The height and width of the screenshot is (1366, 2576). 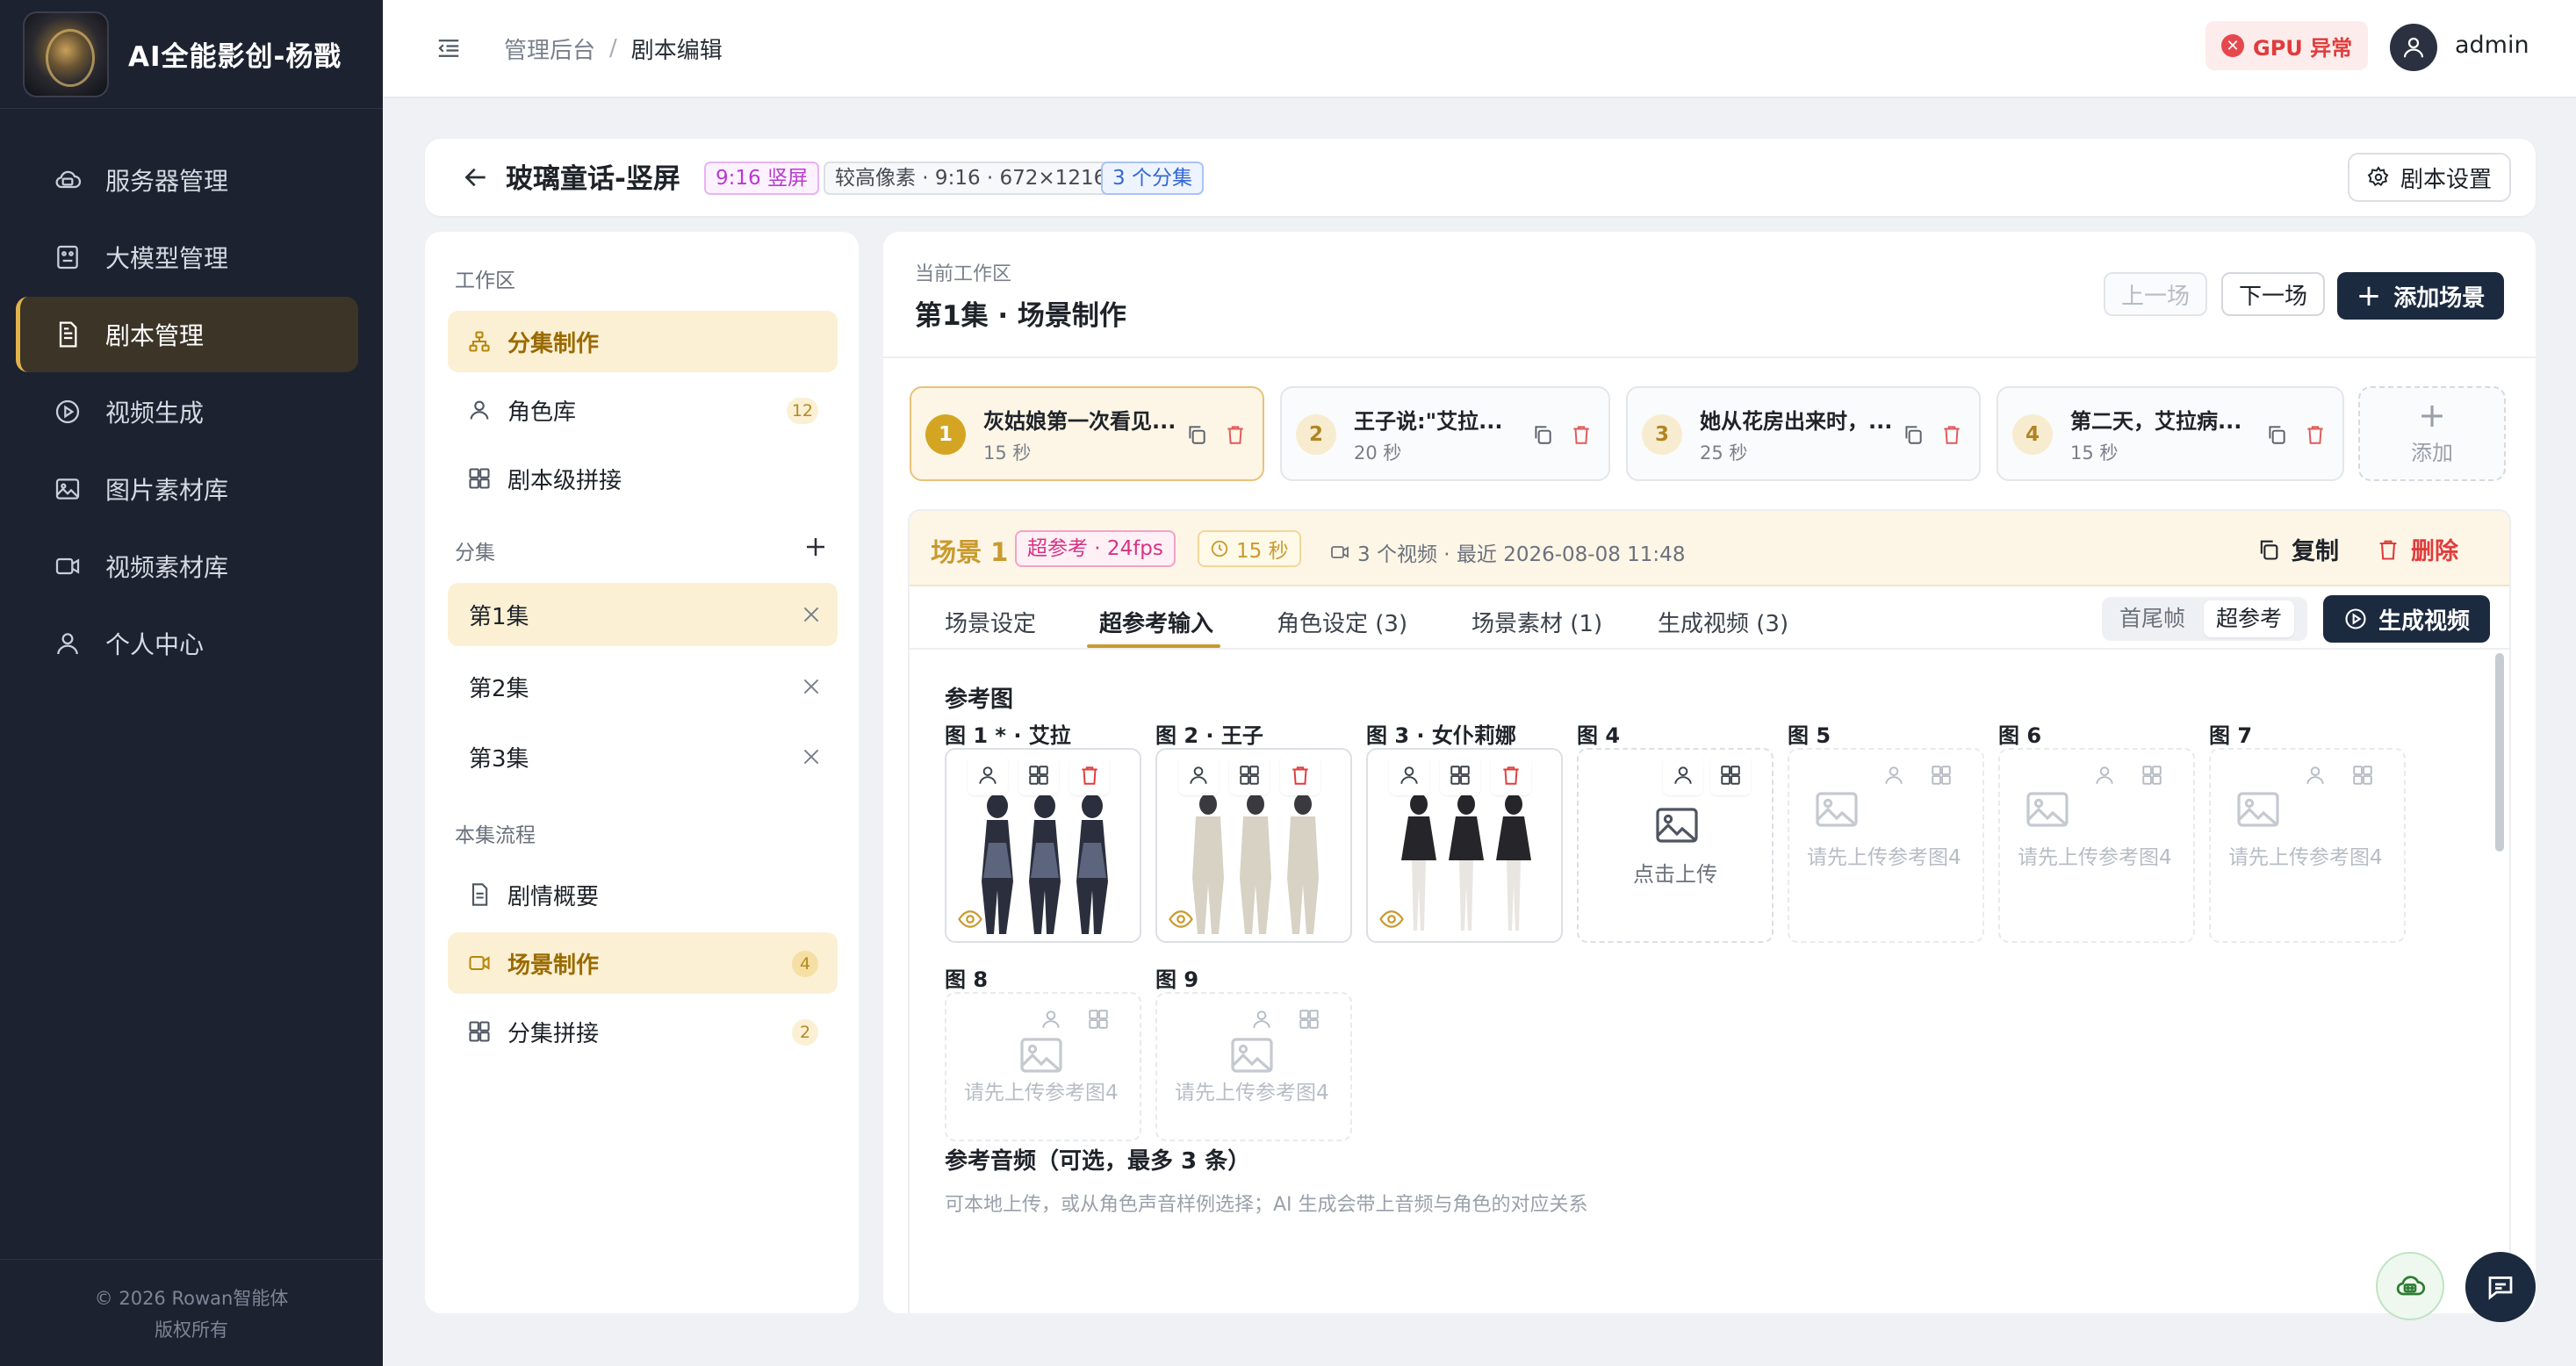 What do you see at coordinates (643, 614) in the screenshot?
I see `episode-item-1: 第1集` at bounding box center [643, 614].